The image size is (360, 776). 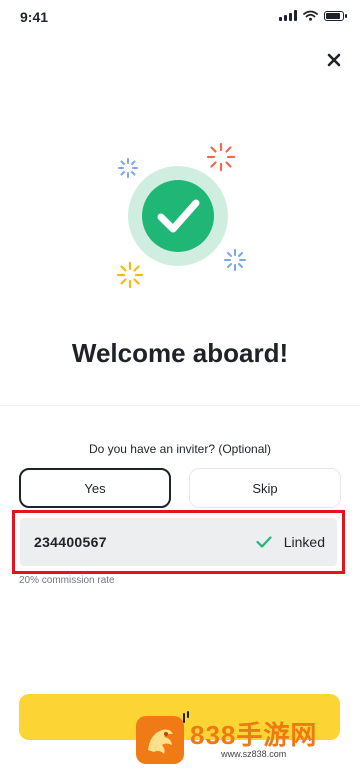 What do you see at coordinates (70, 542) in the screenshot?
I see `referral-code-value: 234400567` at bounding box center [70, 542].